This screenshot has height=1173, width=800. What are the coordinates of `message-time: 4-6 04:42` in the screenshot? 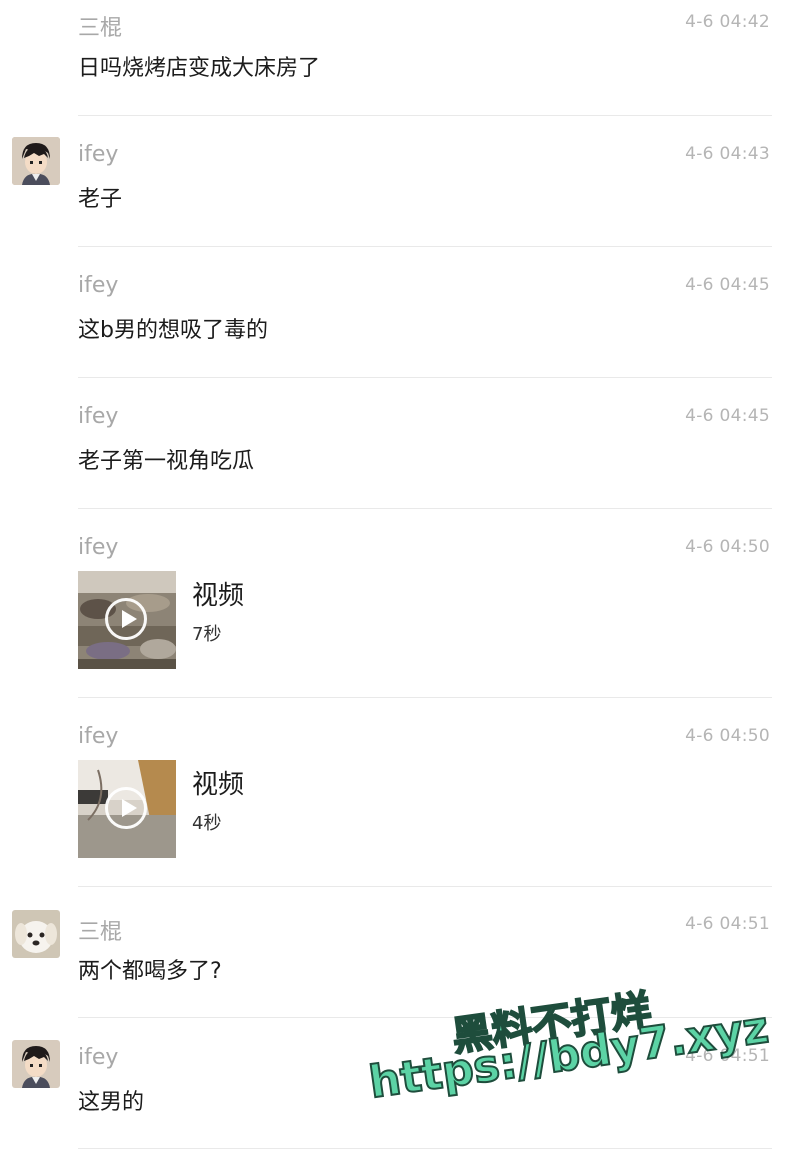 It's located at (727, 22).